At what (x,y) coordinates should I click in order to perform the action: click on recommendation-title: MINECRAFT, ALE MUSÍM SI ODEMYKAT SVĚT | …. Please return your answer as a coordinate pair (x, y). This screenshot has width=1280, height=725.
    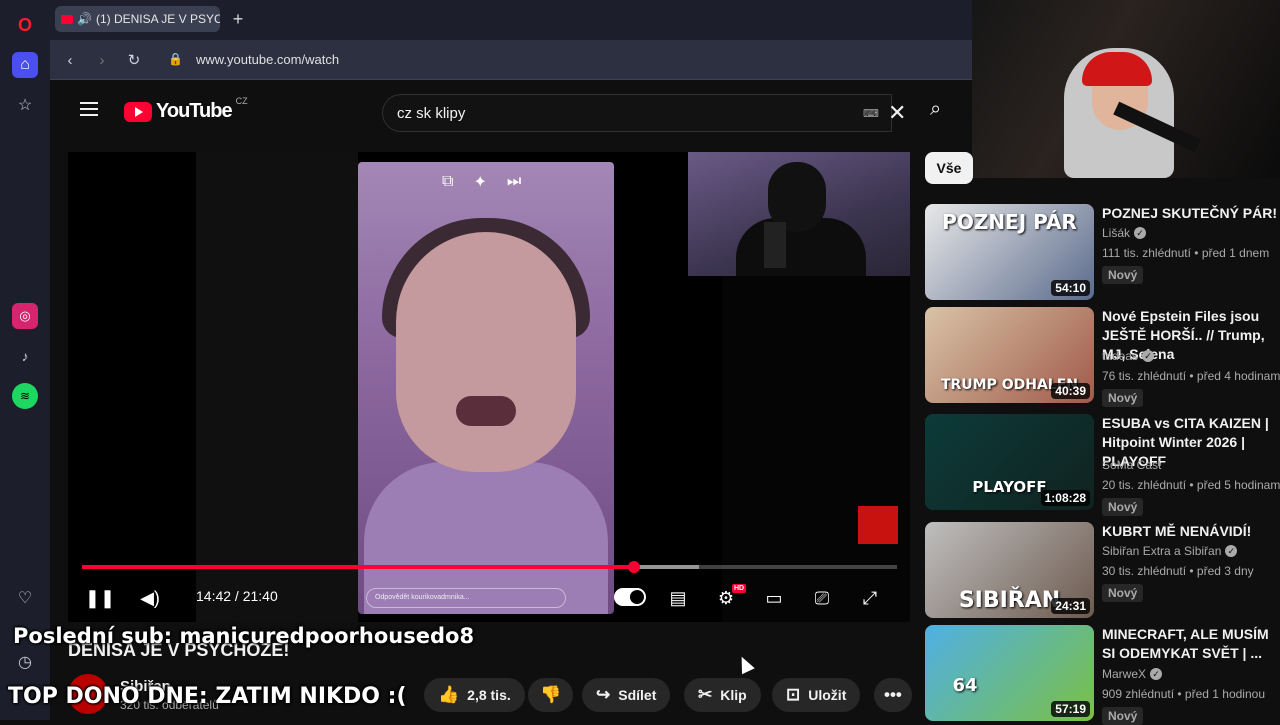
    Looking at the image, I should click on (1191, 644).